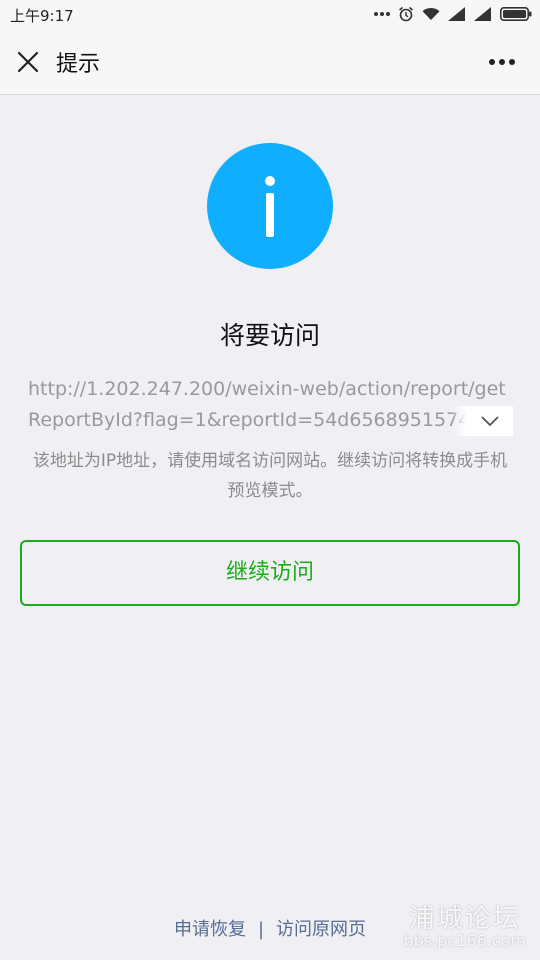 The width and height of the screenshot is (540, 960). I want to click on apply-restore-link: 申请恢复, so click(210, 929).